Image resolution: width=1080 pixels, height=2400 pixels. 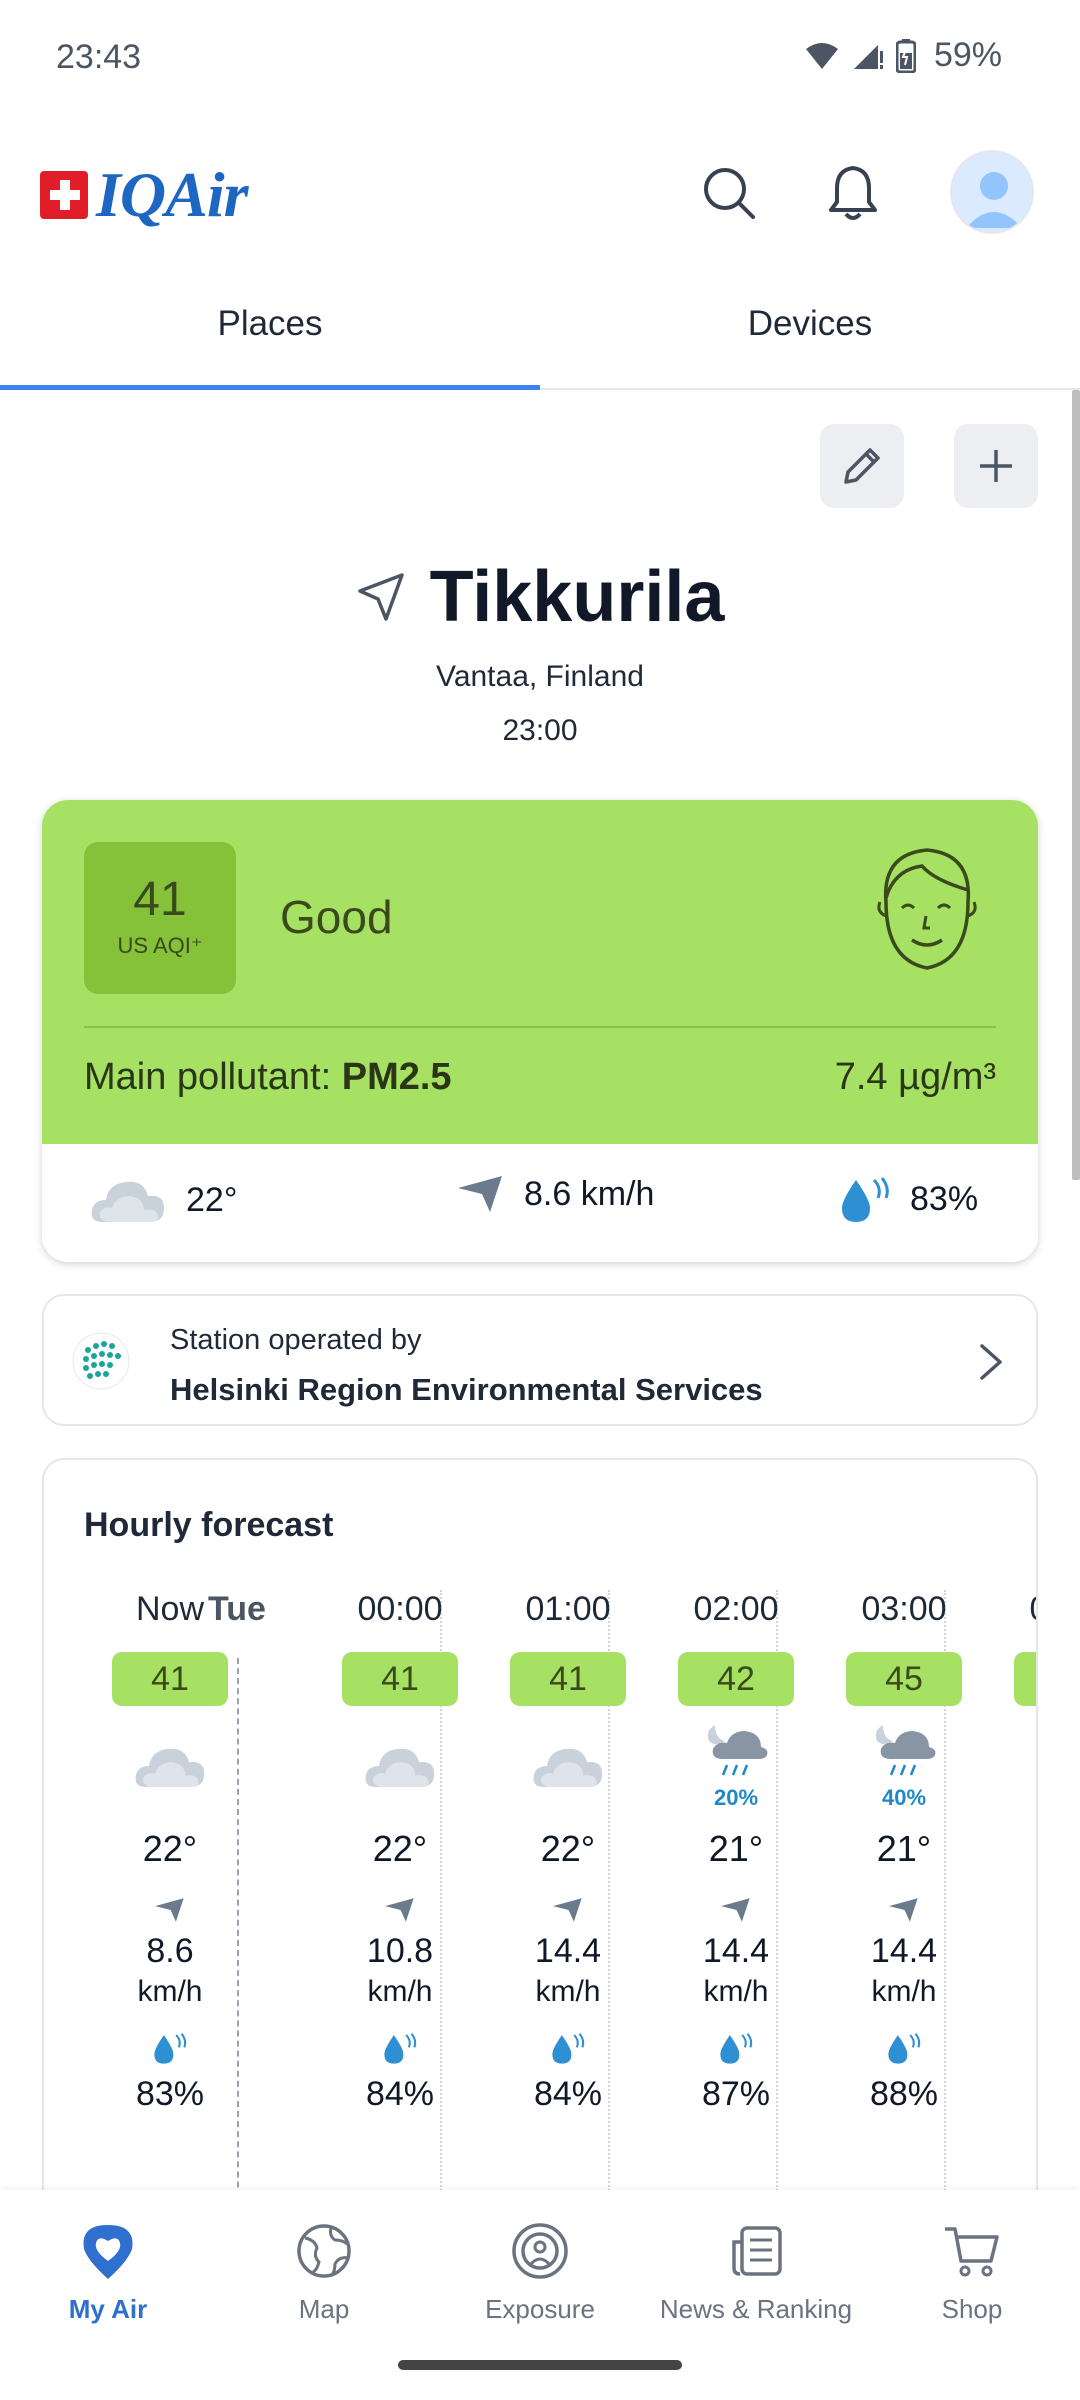 I want to click on nav-map: Map, so click(x=324, y=2270).